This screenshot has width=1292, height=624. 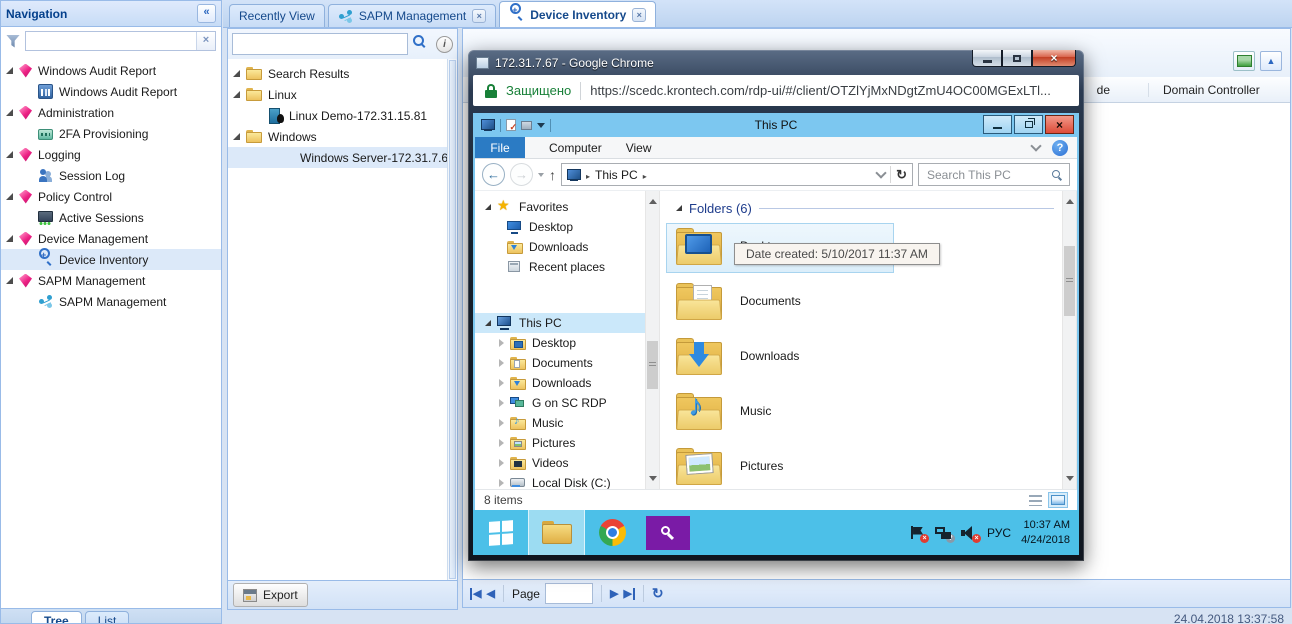 What do you see at coordinates (111, 217) in the screenshot?
I see `nav-item-active-sessions: Active Sessions` at bounding box center [111, 217].